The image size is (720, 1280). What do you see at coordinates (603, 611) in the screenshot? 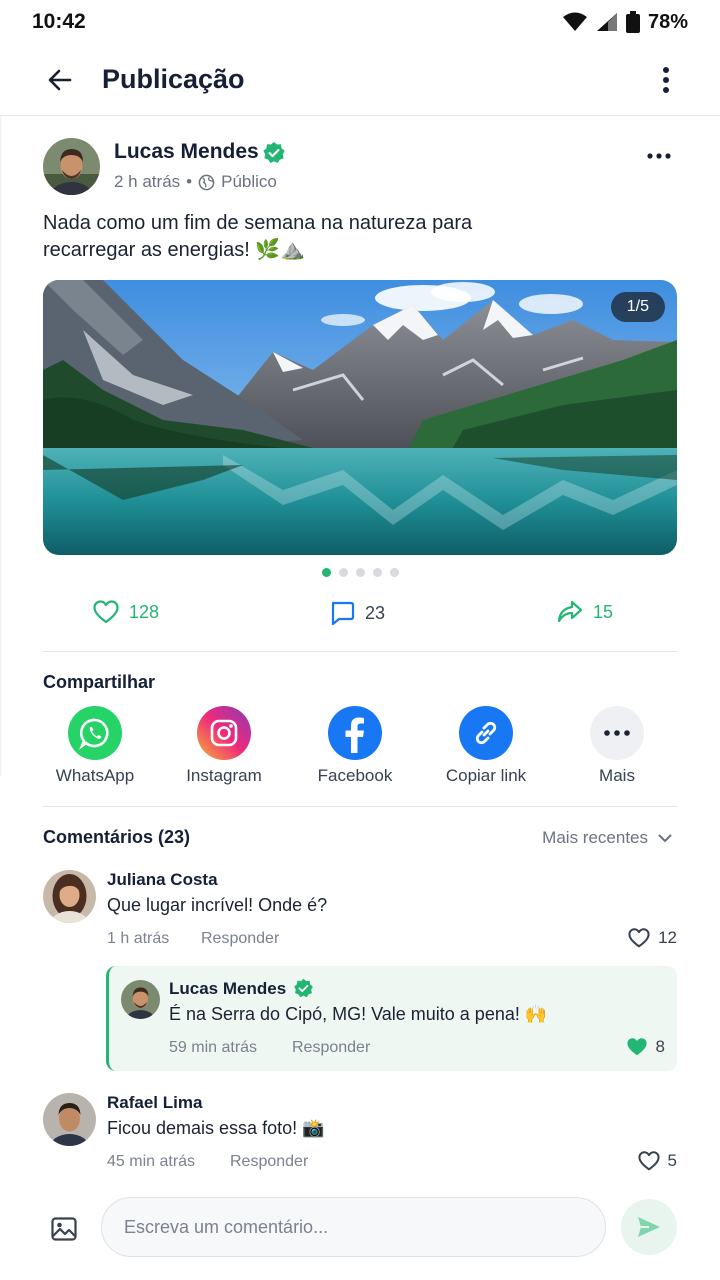
I see `share-count: 15` at bounding box center [603, 611].